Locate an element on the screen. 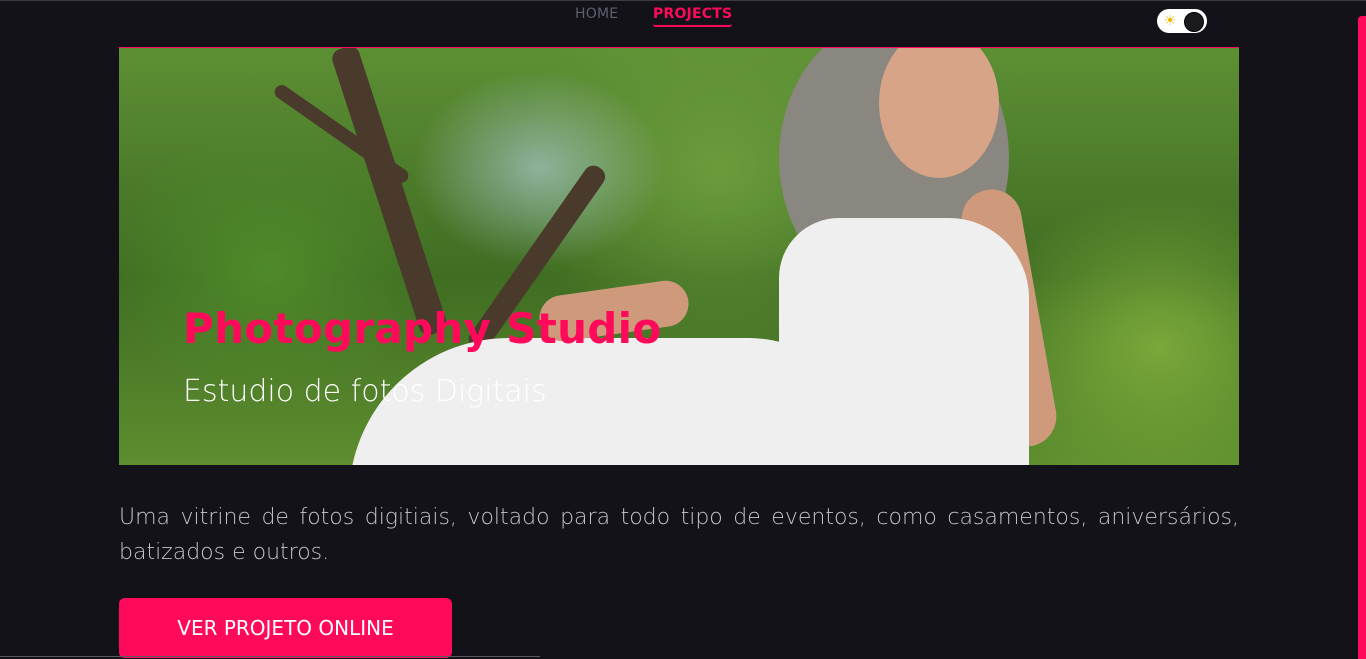 The height and width of the screenshot is (659, 1366). scrollbar is located at coordinates (1362, 337).